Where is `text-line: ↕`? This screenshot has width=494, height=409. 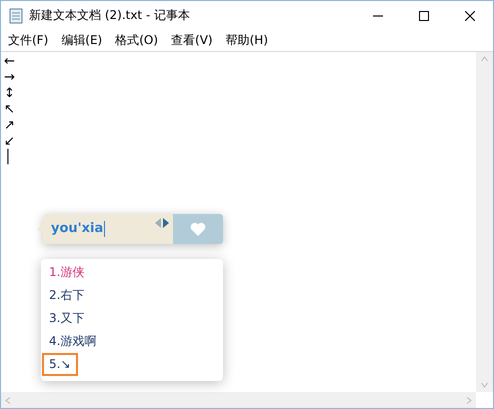 text-line: ↕ is located at coordinates (9, 93).